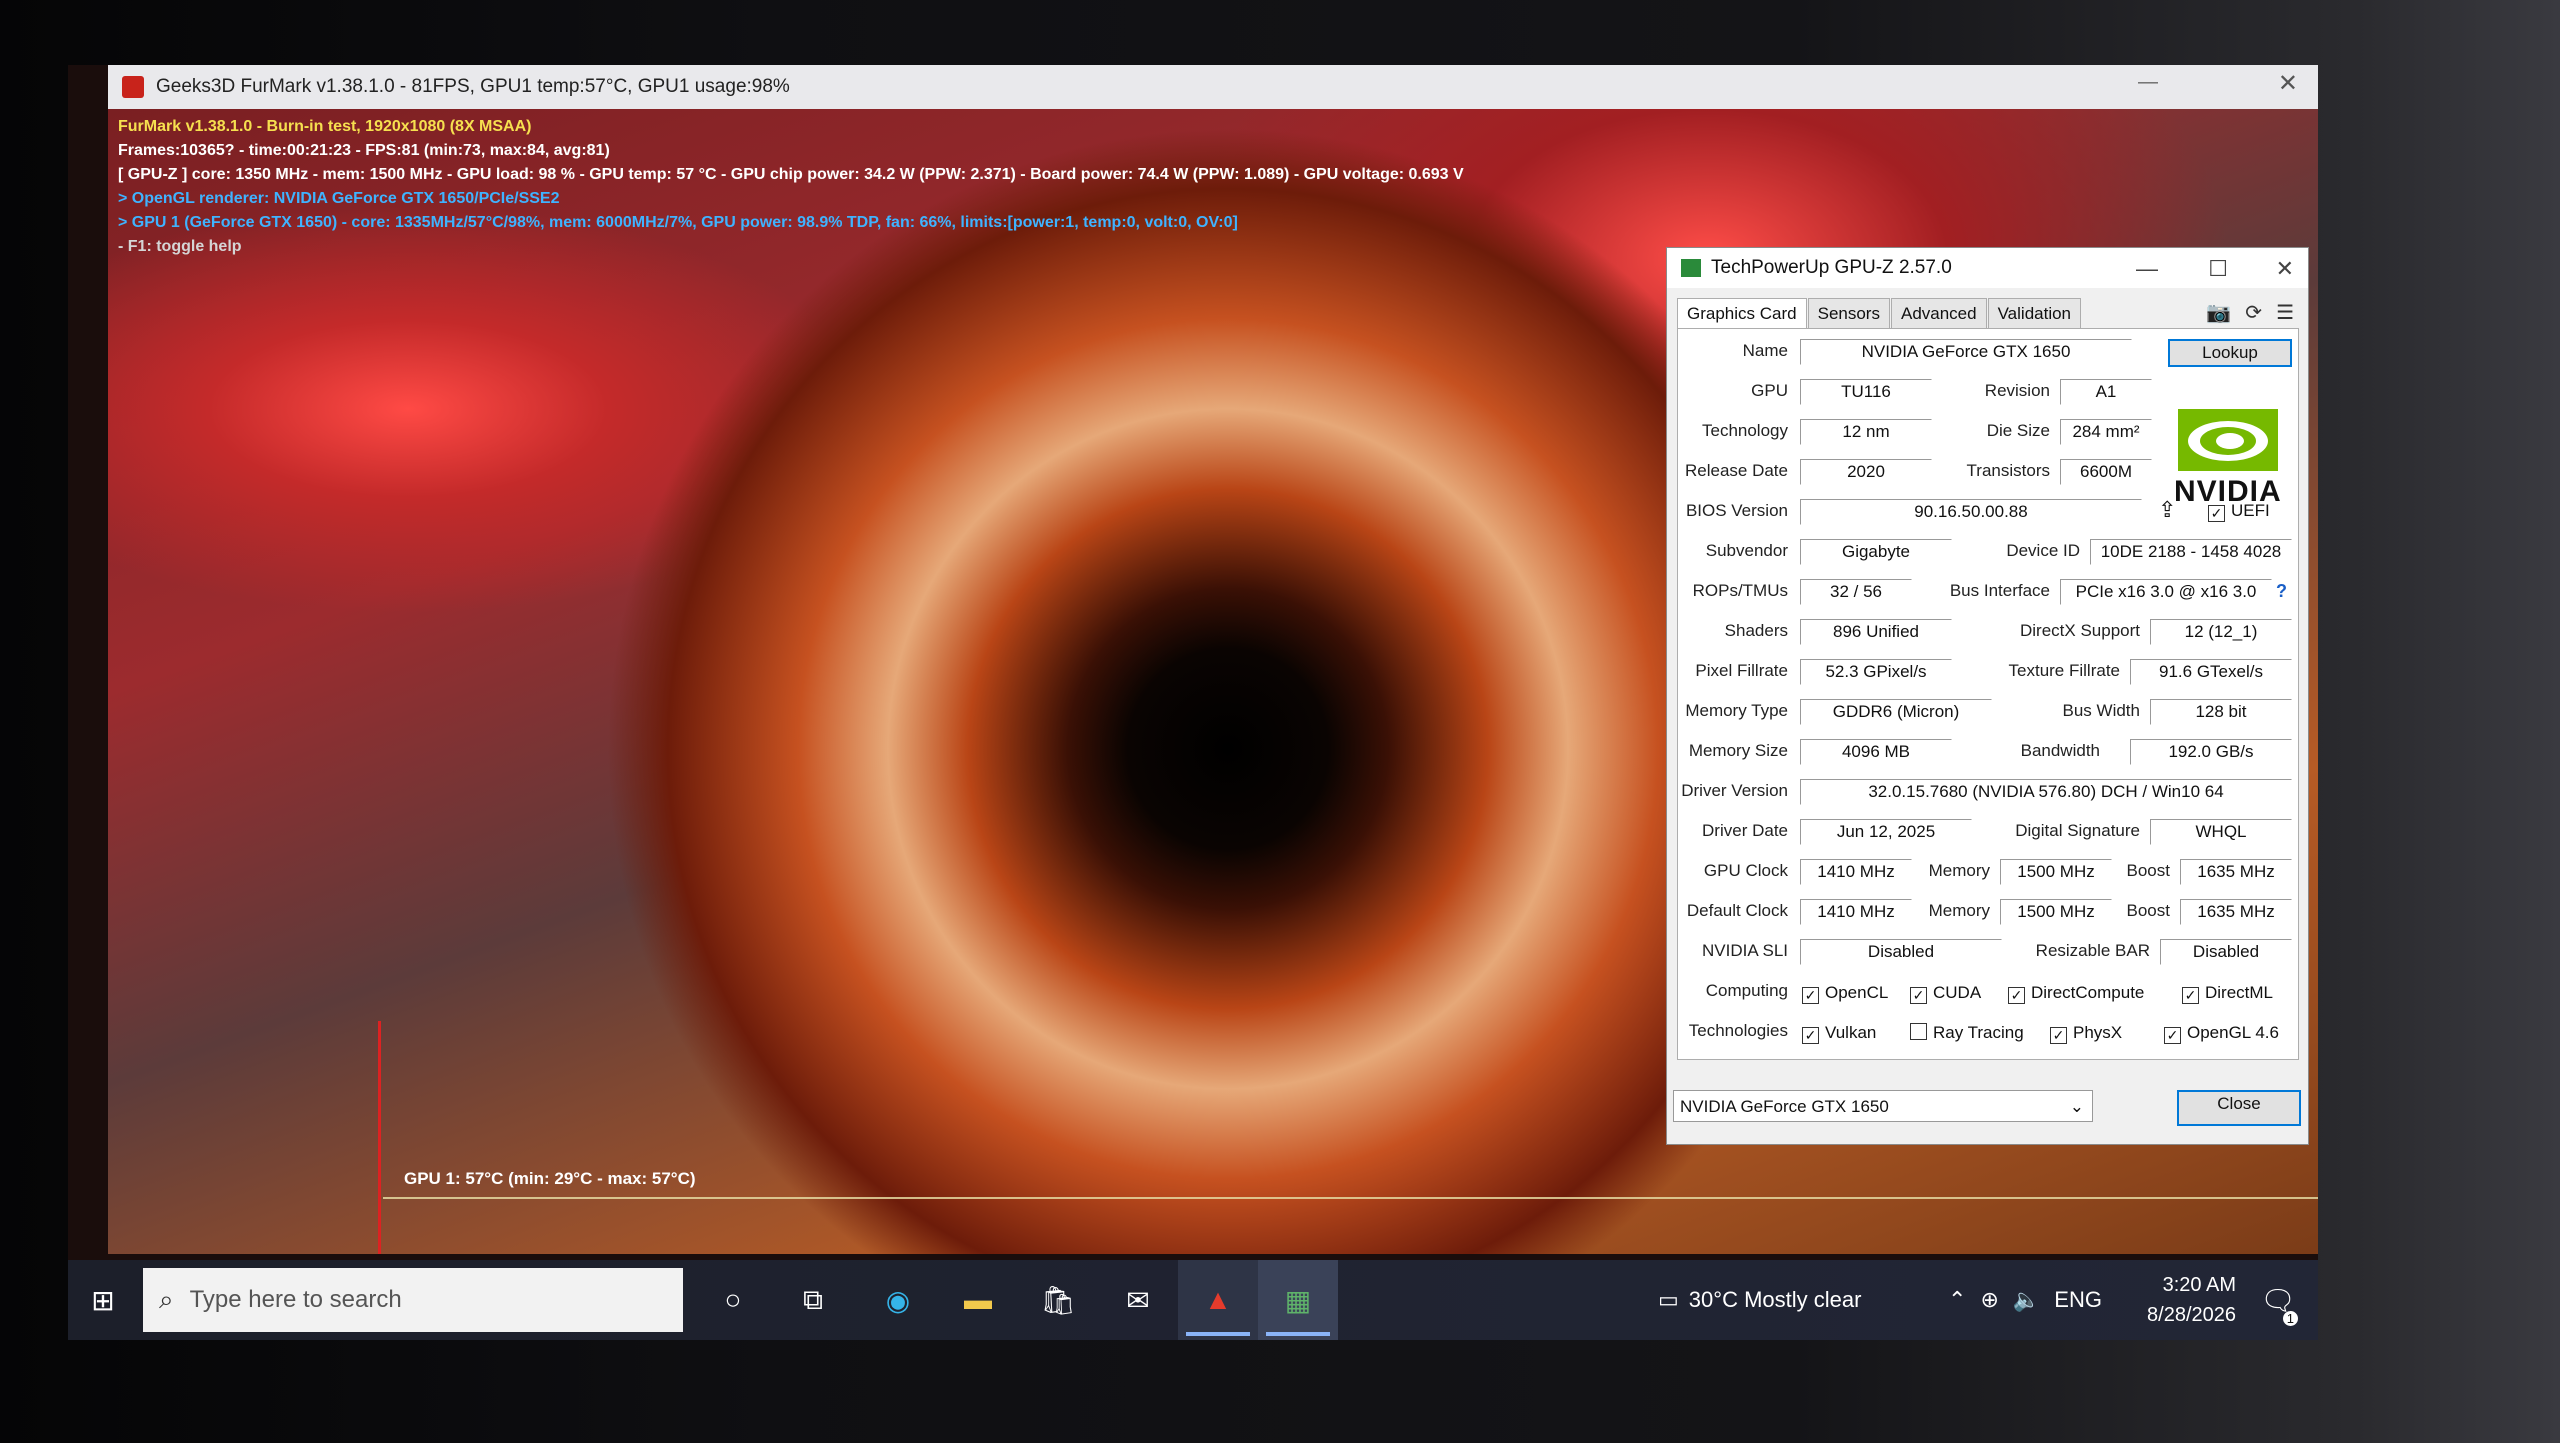 The width and height of the screenshot is (2560, 1443). Describe the element at coordinates (2278, 1300) in the screenshot. I see `notification-button: 🗨 1` at that location.